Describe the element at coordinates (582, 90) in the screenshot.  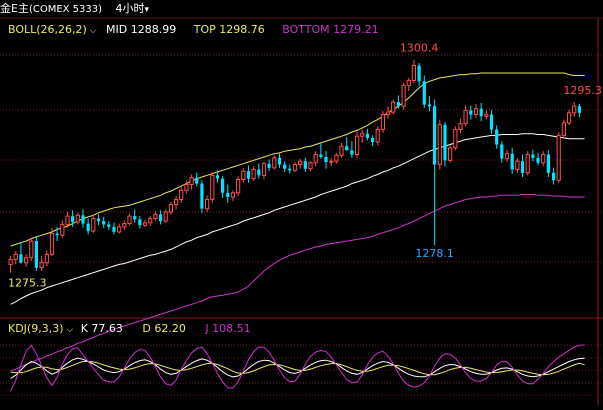
I see `price-annotation: 1295.3` at that location.